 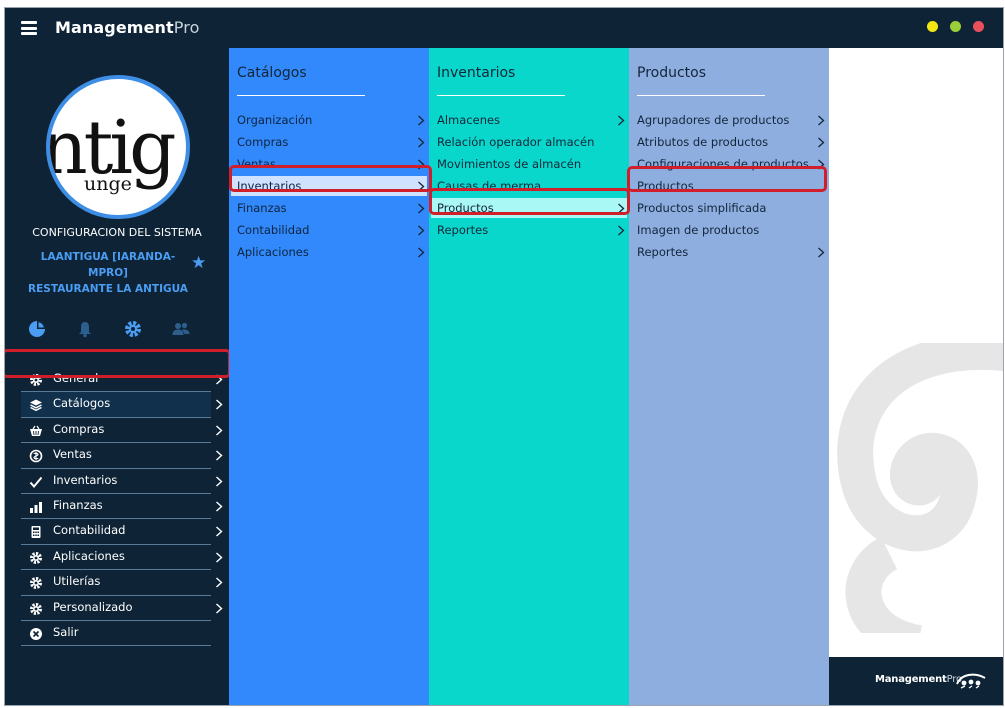 What do you see at coordinates (36, 430) in the screenshot?
I see `basket-icon` at bounding box center [36, 430].